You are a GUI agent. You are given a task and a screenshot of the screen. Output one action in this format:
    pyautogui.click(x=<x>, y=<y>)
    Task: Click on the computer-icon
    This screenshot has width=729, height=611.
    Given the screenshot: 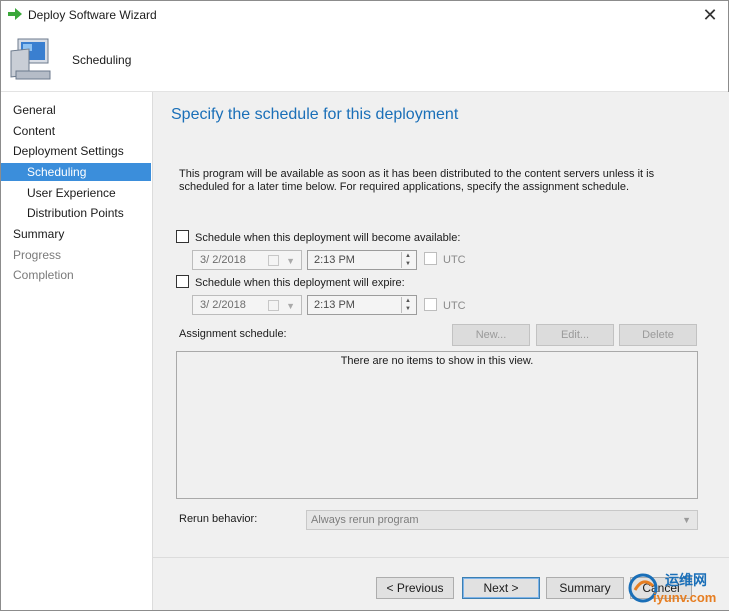 What is the action you would take?
    pyautogui.click(x=34, y=61)
    